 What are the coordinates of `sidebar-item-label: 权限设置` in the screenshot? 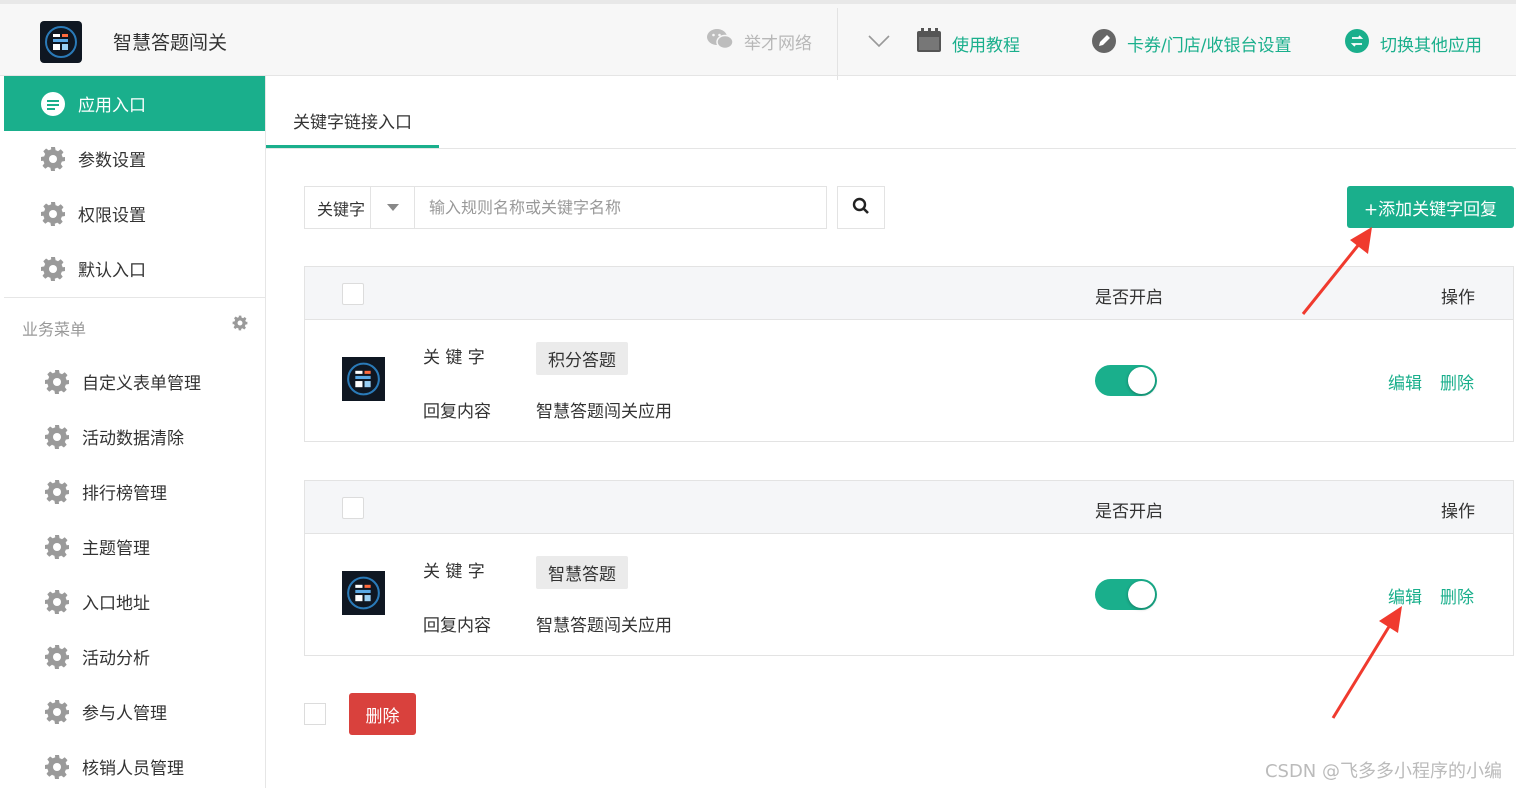 It's located at (112, 216).